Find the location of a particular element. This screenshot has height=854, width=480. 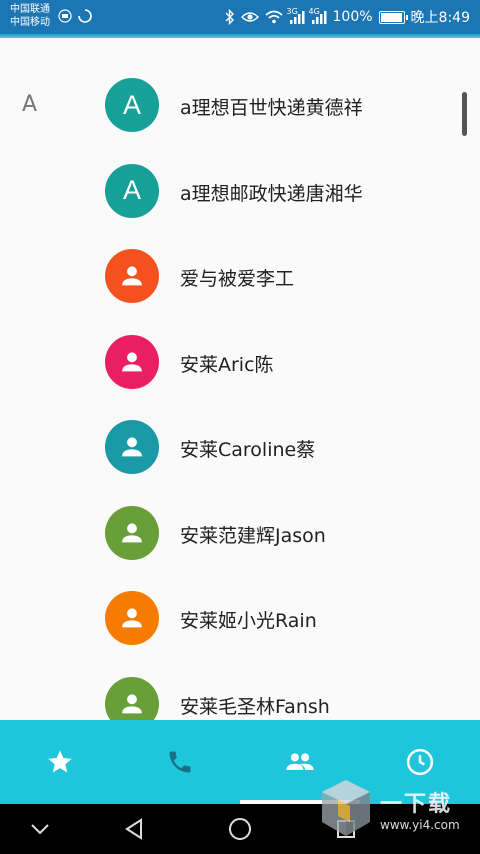

watermark-text: 一下载 is located at coordinates (416, 804).